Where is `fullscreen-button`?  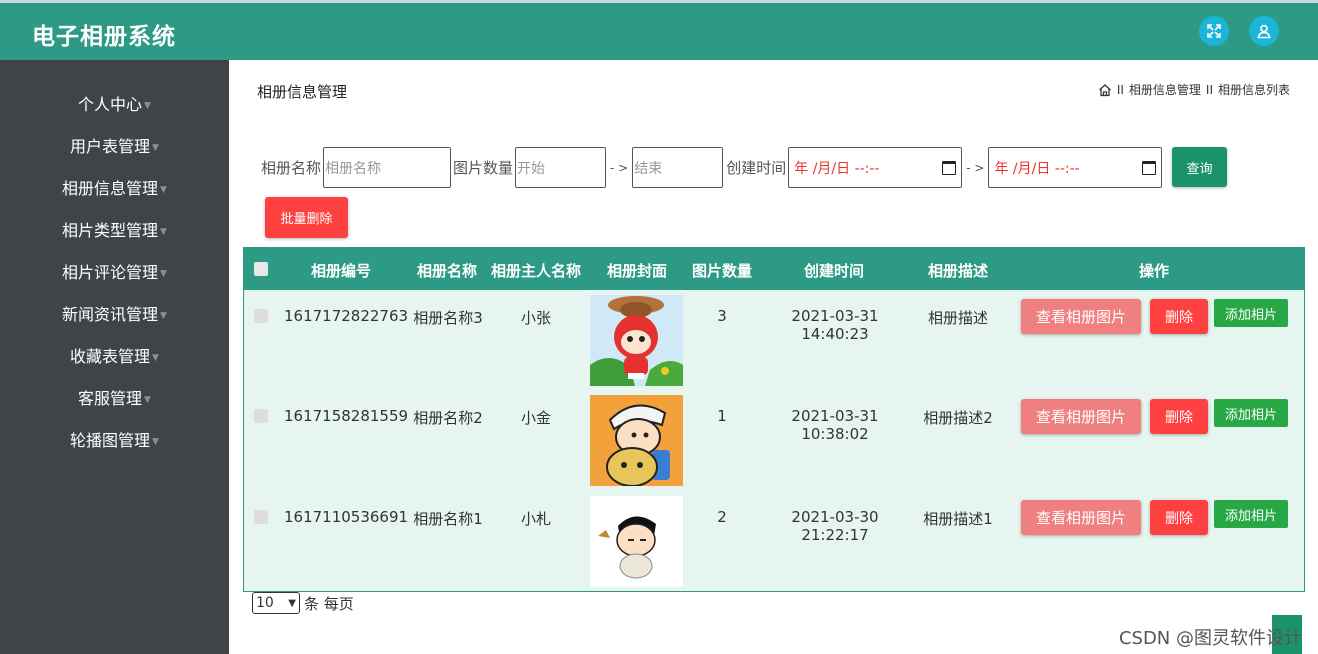 fullscreen-button is located at coordinates (1214, 31).